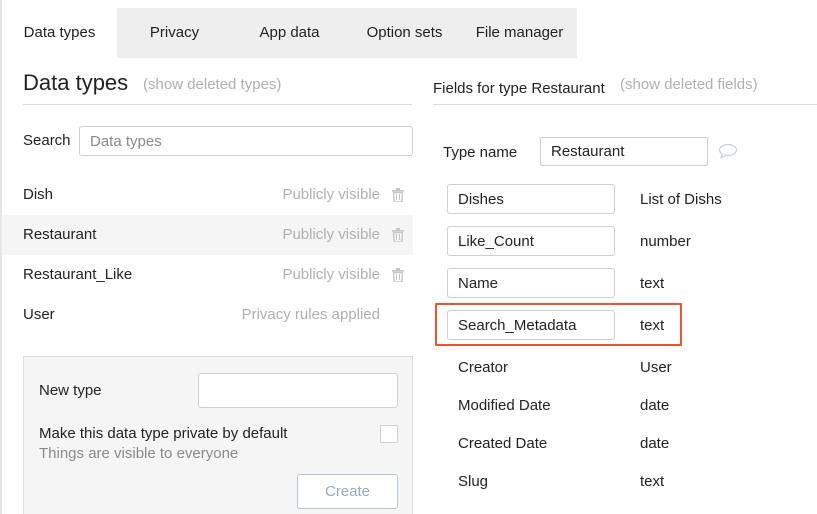 The image size is (817, 514). I want to click on type-row-dish: Dish Publicly visible, so click(207, 195).